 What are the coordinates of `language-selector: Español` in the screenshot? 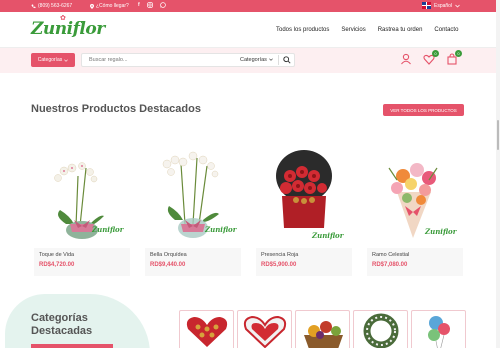 It's located at (441, 5).